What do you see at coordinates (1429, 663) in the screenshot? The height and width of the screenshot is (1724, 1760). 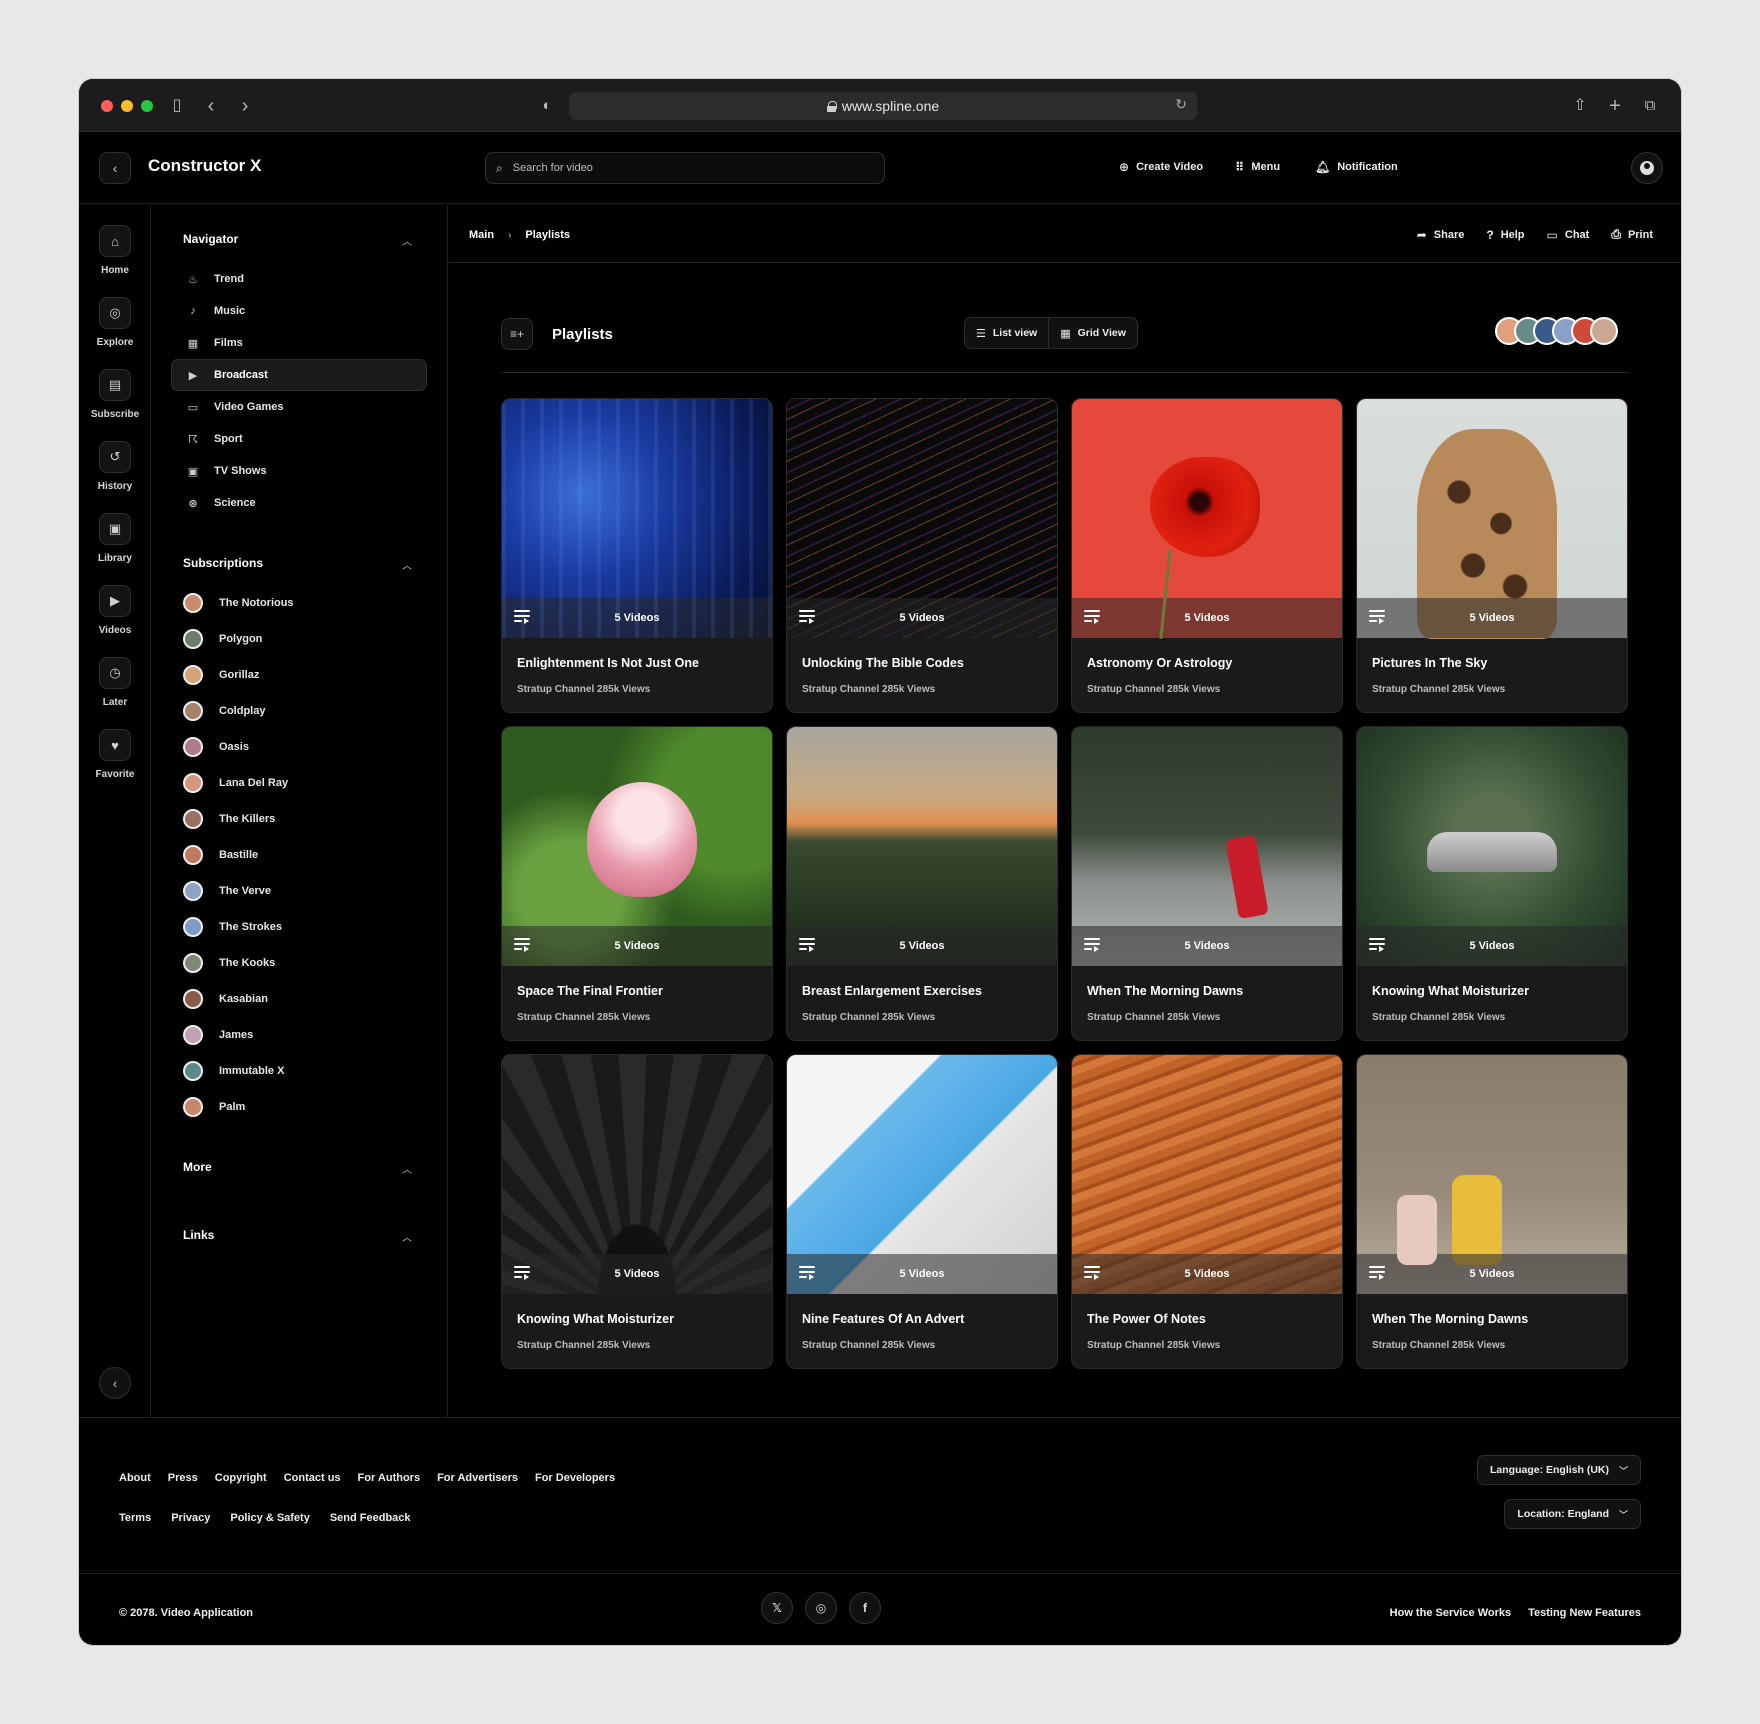 I see `playlist-title: Pictures In The Sky` at bounding box center [1429, 663].